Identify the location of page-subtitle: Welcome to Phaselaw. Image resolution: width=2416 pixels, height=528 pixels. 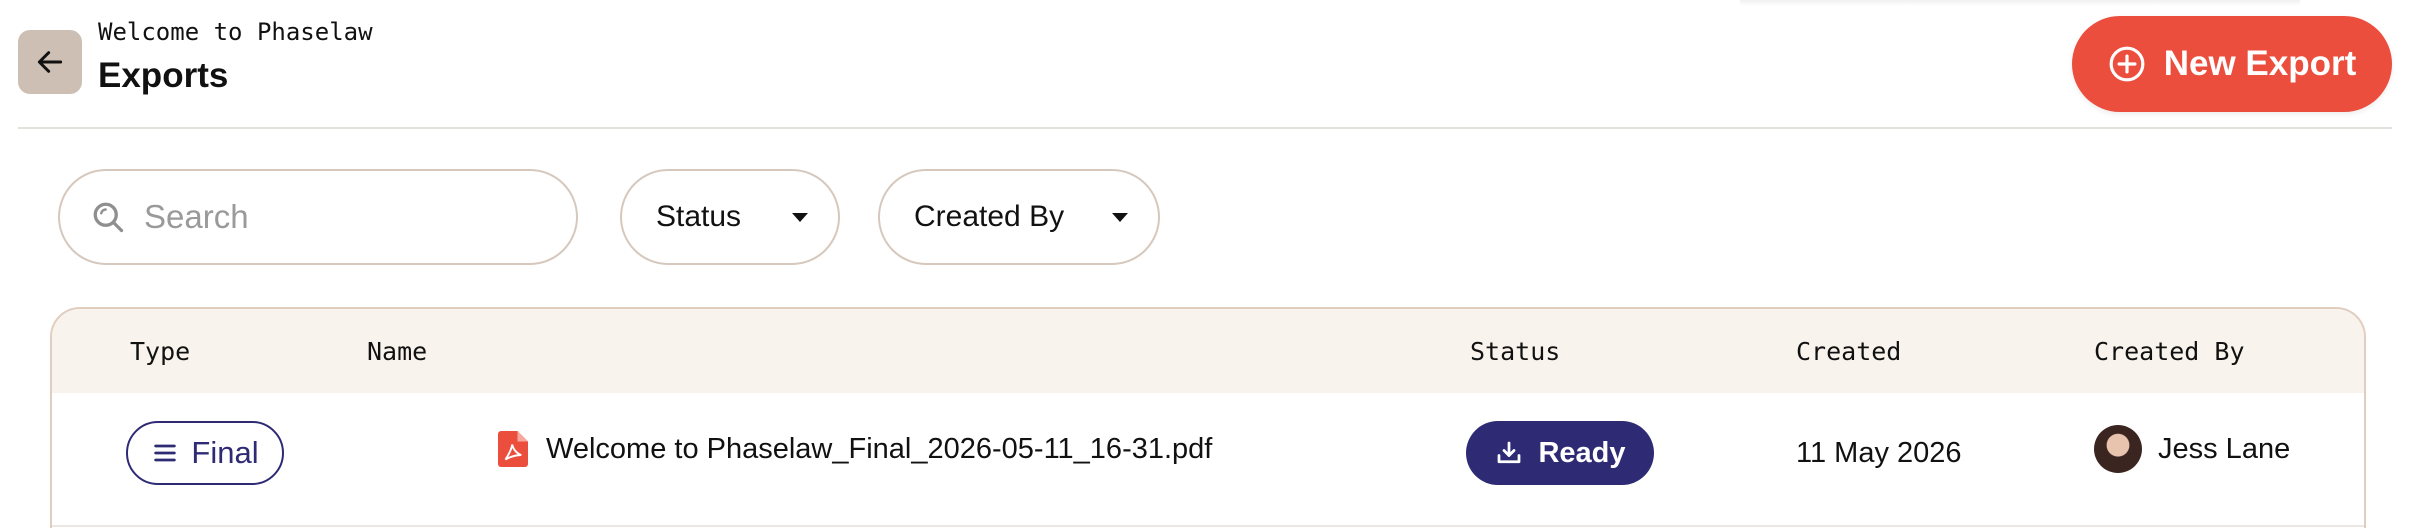
(235, 32).